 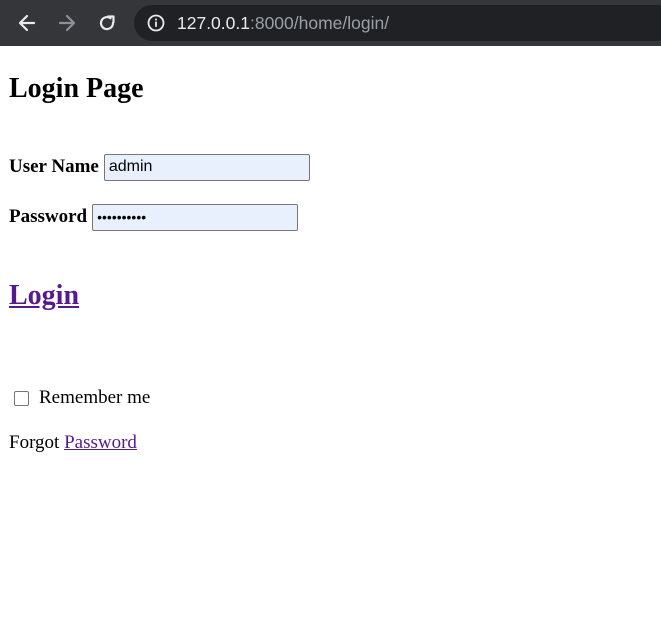 I want to click on username-input, so click(x=206, y=167).